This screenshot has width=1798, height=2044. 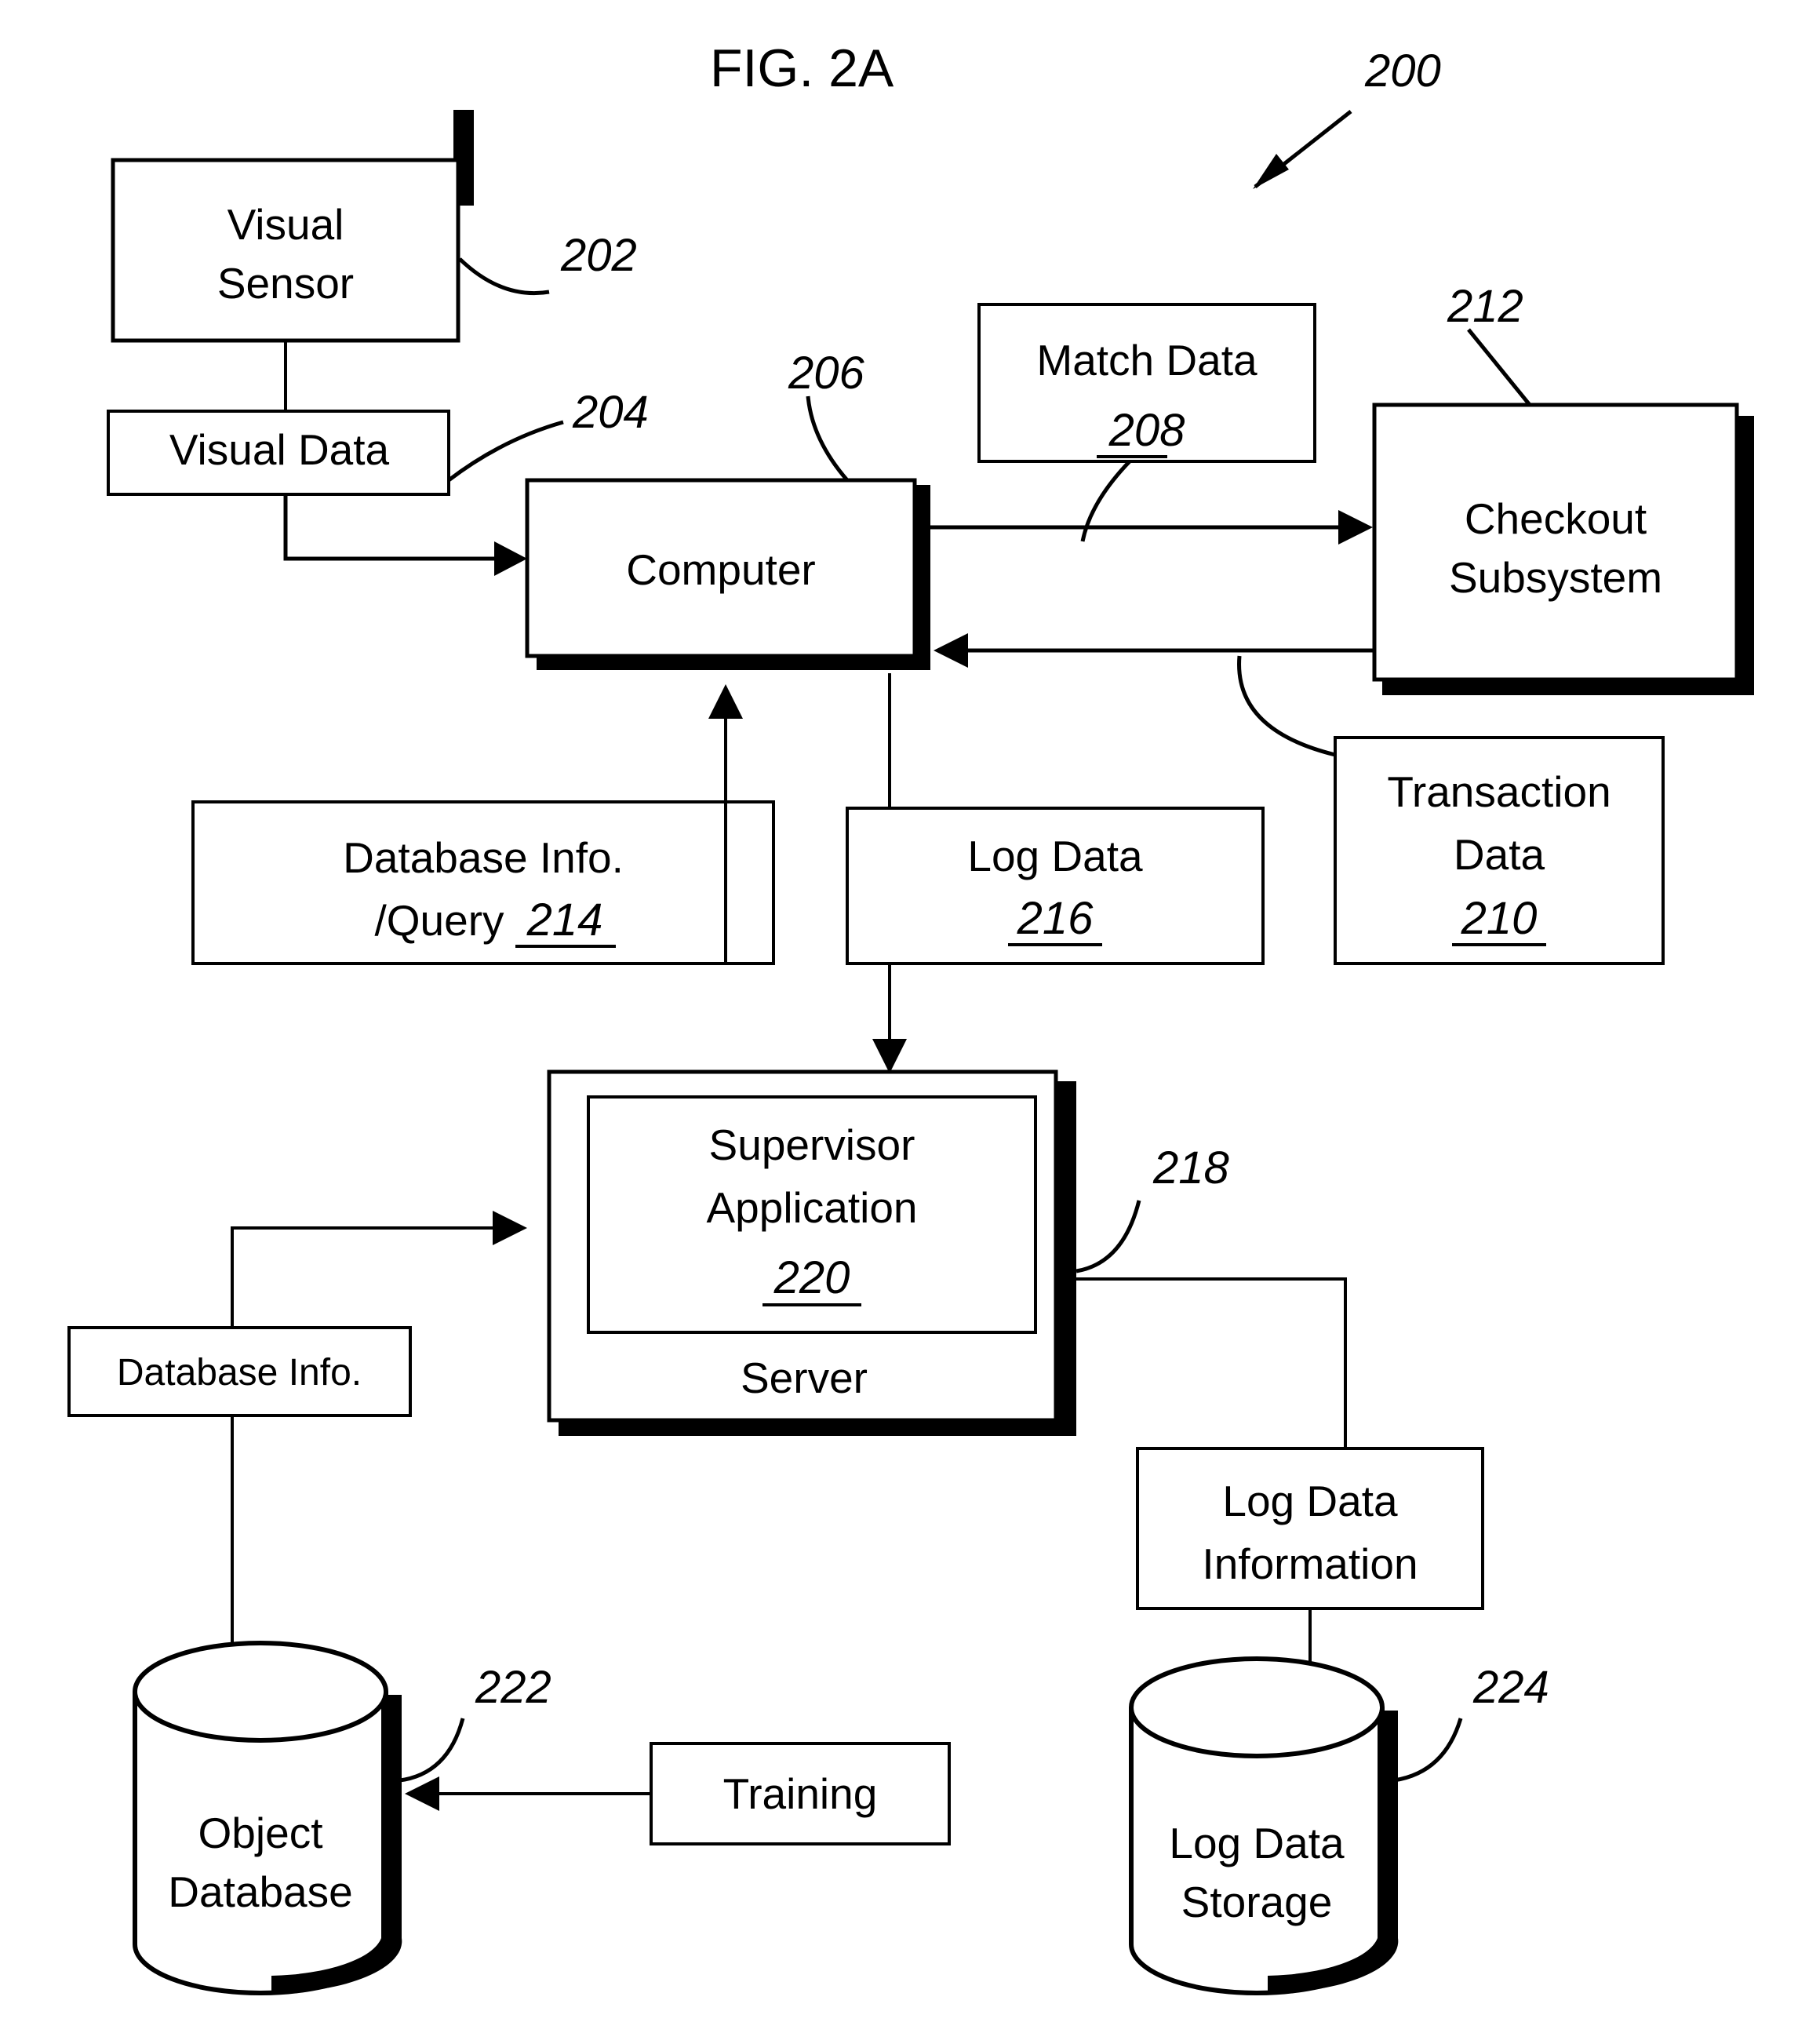 I want to click on figure-title: FIG. 2A, so click(x=802, y=68).